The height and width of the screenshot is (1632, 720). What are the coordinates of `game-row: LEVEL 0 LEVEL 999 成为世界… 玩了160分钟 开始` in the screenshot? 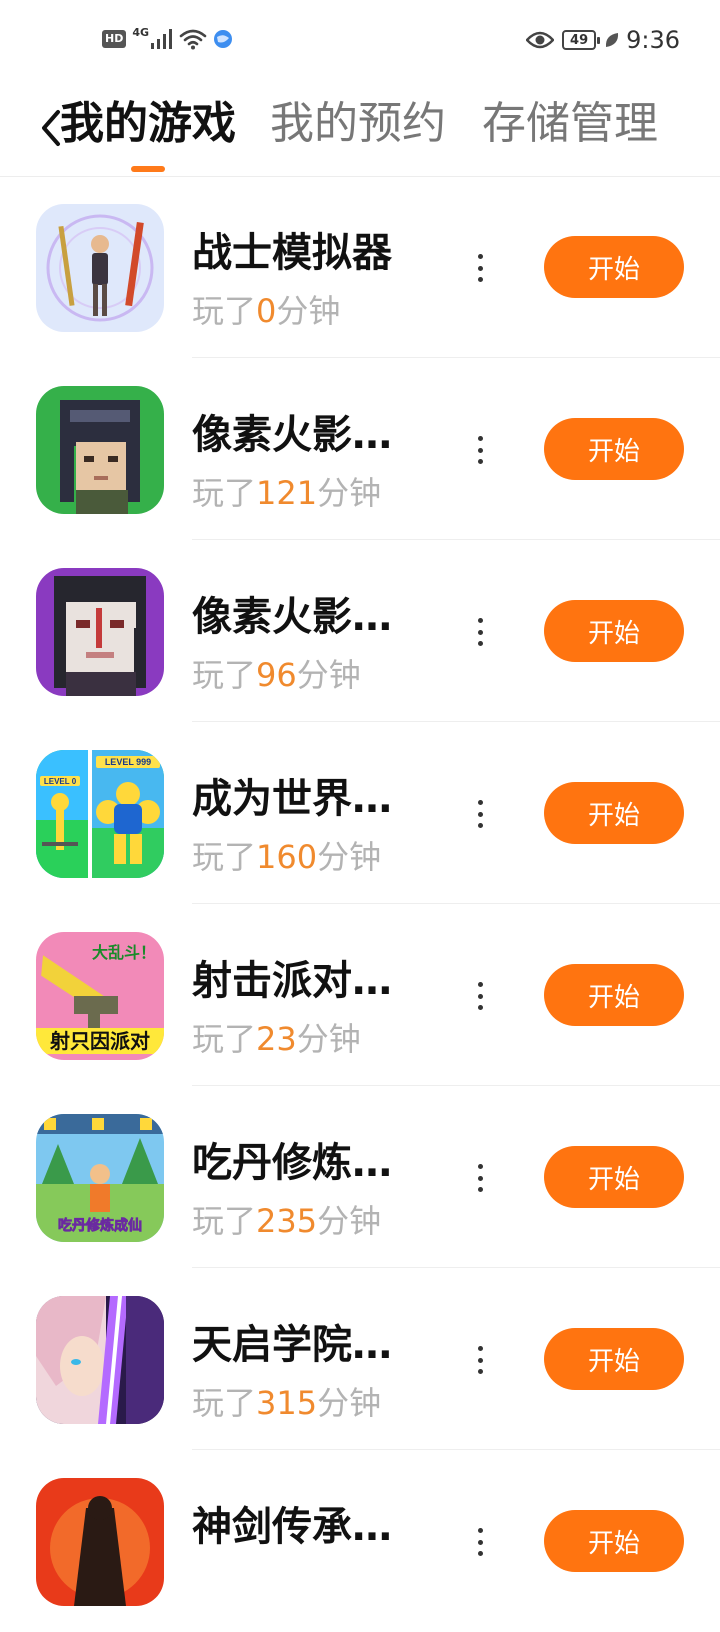 It's located at (360, 813).